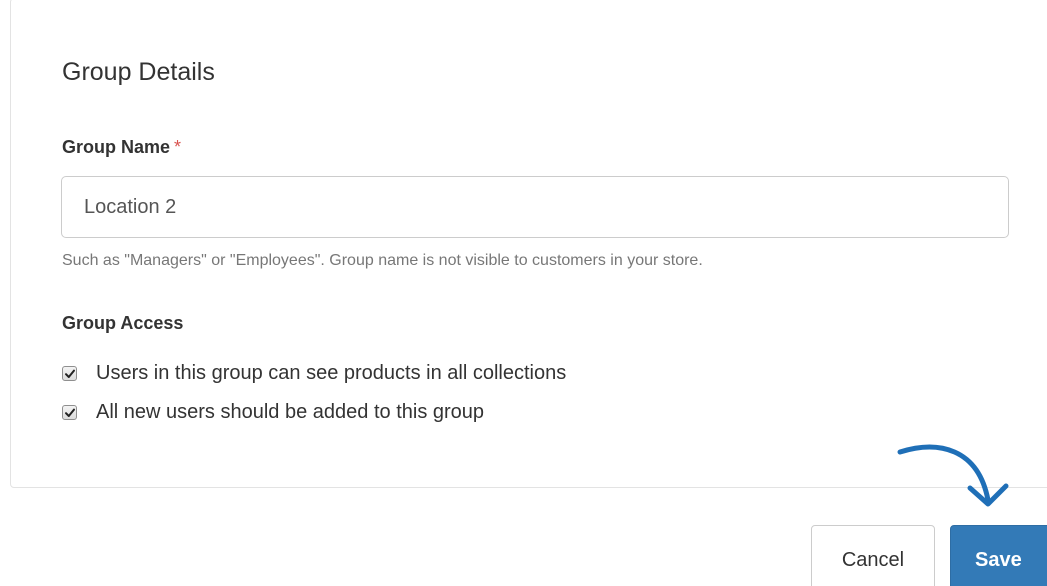 The image size is (1047, 586). What do you see at coordinates (138, 72) in the screenshot?
I see `panel-title: Group Details` at bounding box center [138, 72].